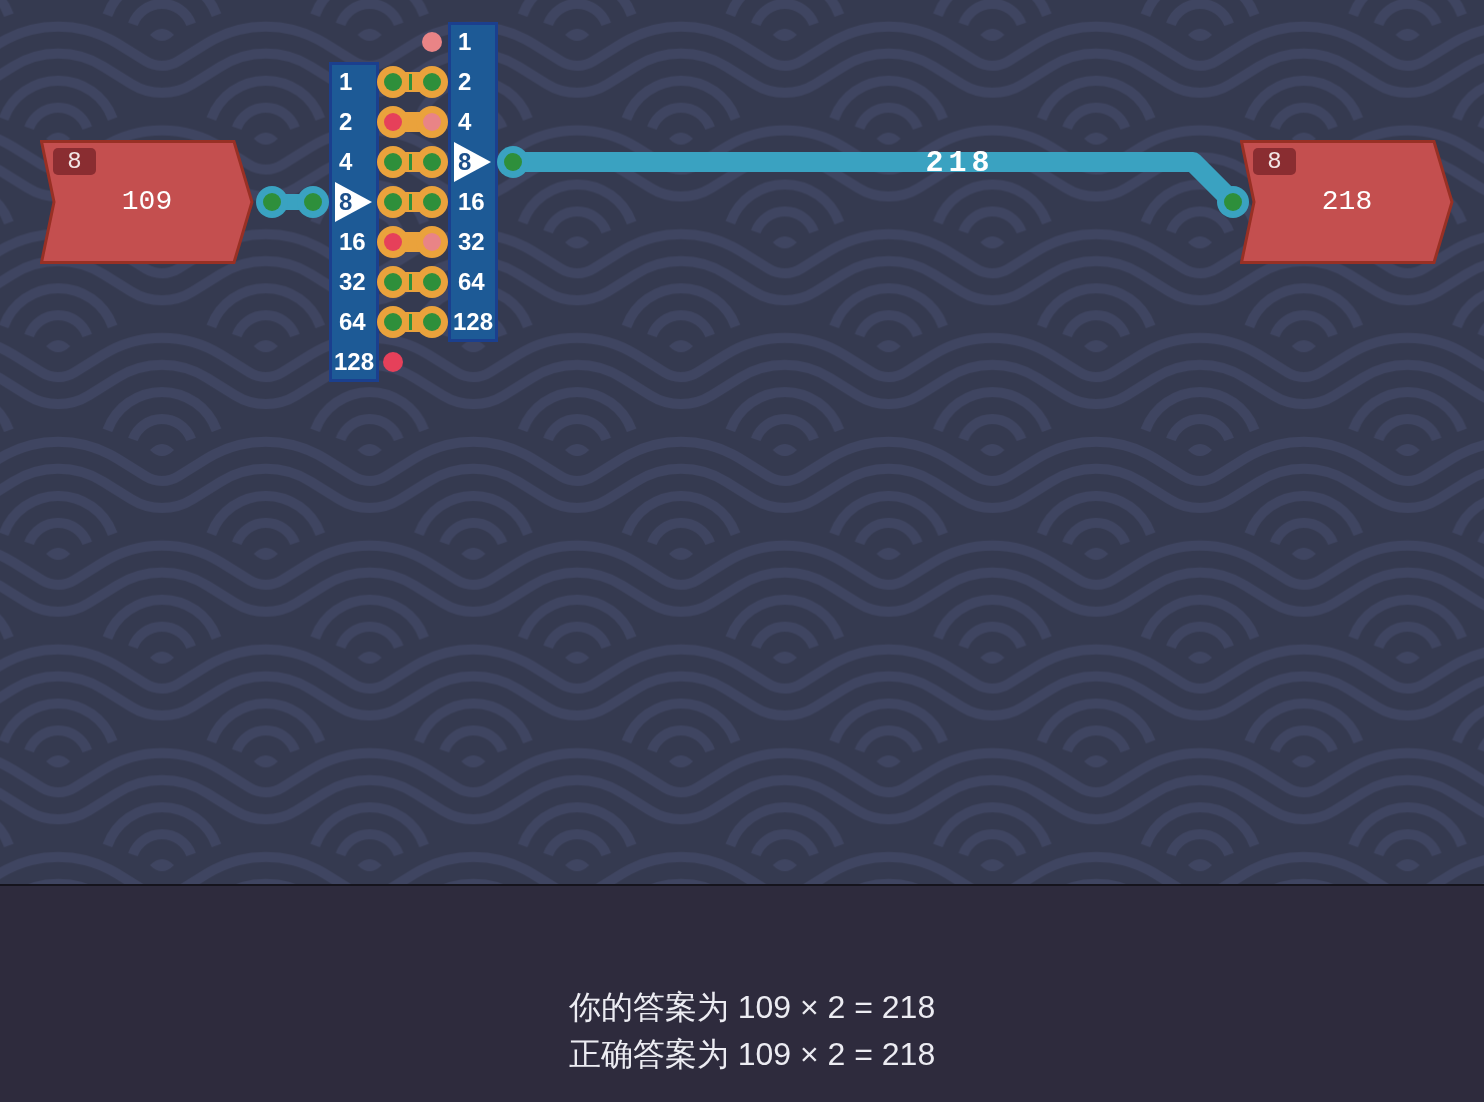 Image resolution: width=1484 pixels, height=1102 pixels. What do you see at coordinates (1347, 202) in the screenshot?
I see `node-value: 218` at bounding box center [1347, 202].